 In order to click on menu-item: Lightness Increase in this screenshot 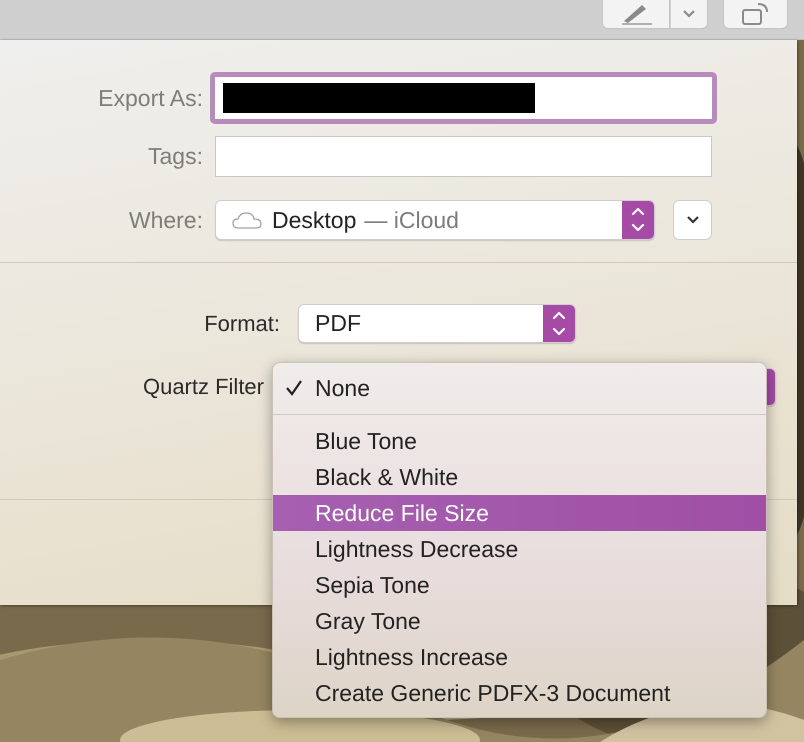, I will do `click(519, 657)`.